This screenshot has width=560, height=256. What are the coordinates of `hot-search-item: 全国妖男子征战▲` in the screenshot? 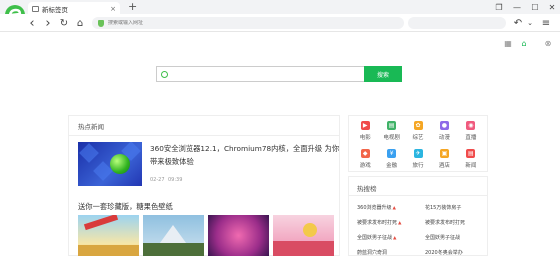 It's located at (391, 237).